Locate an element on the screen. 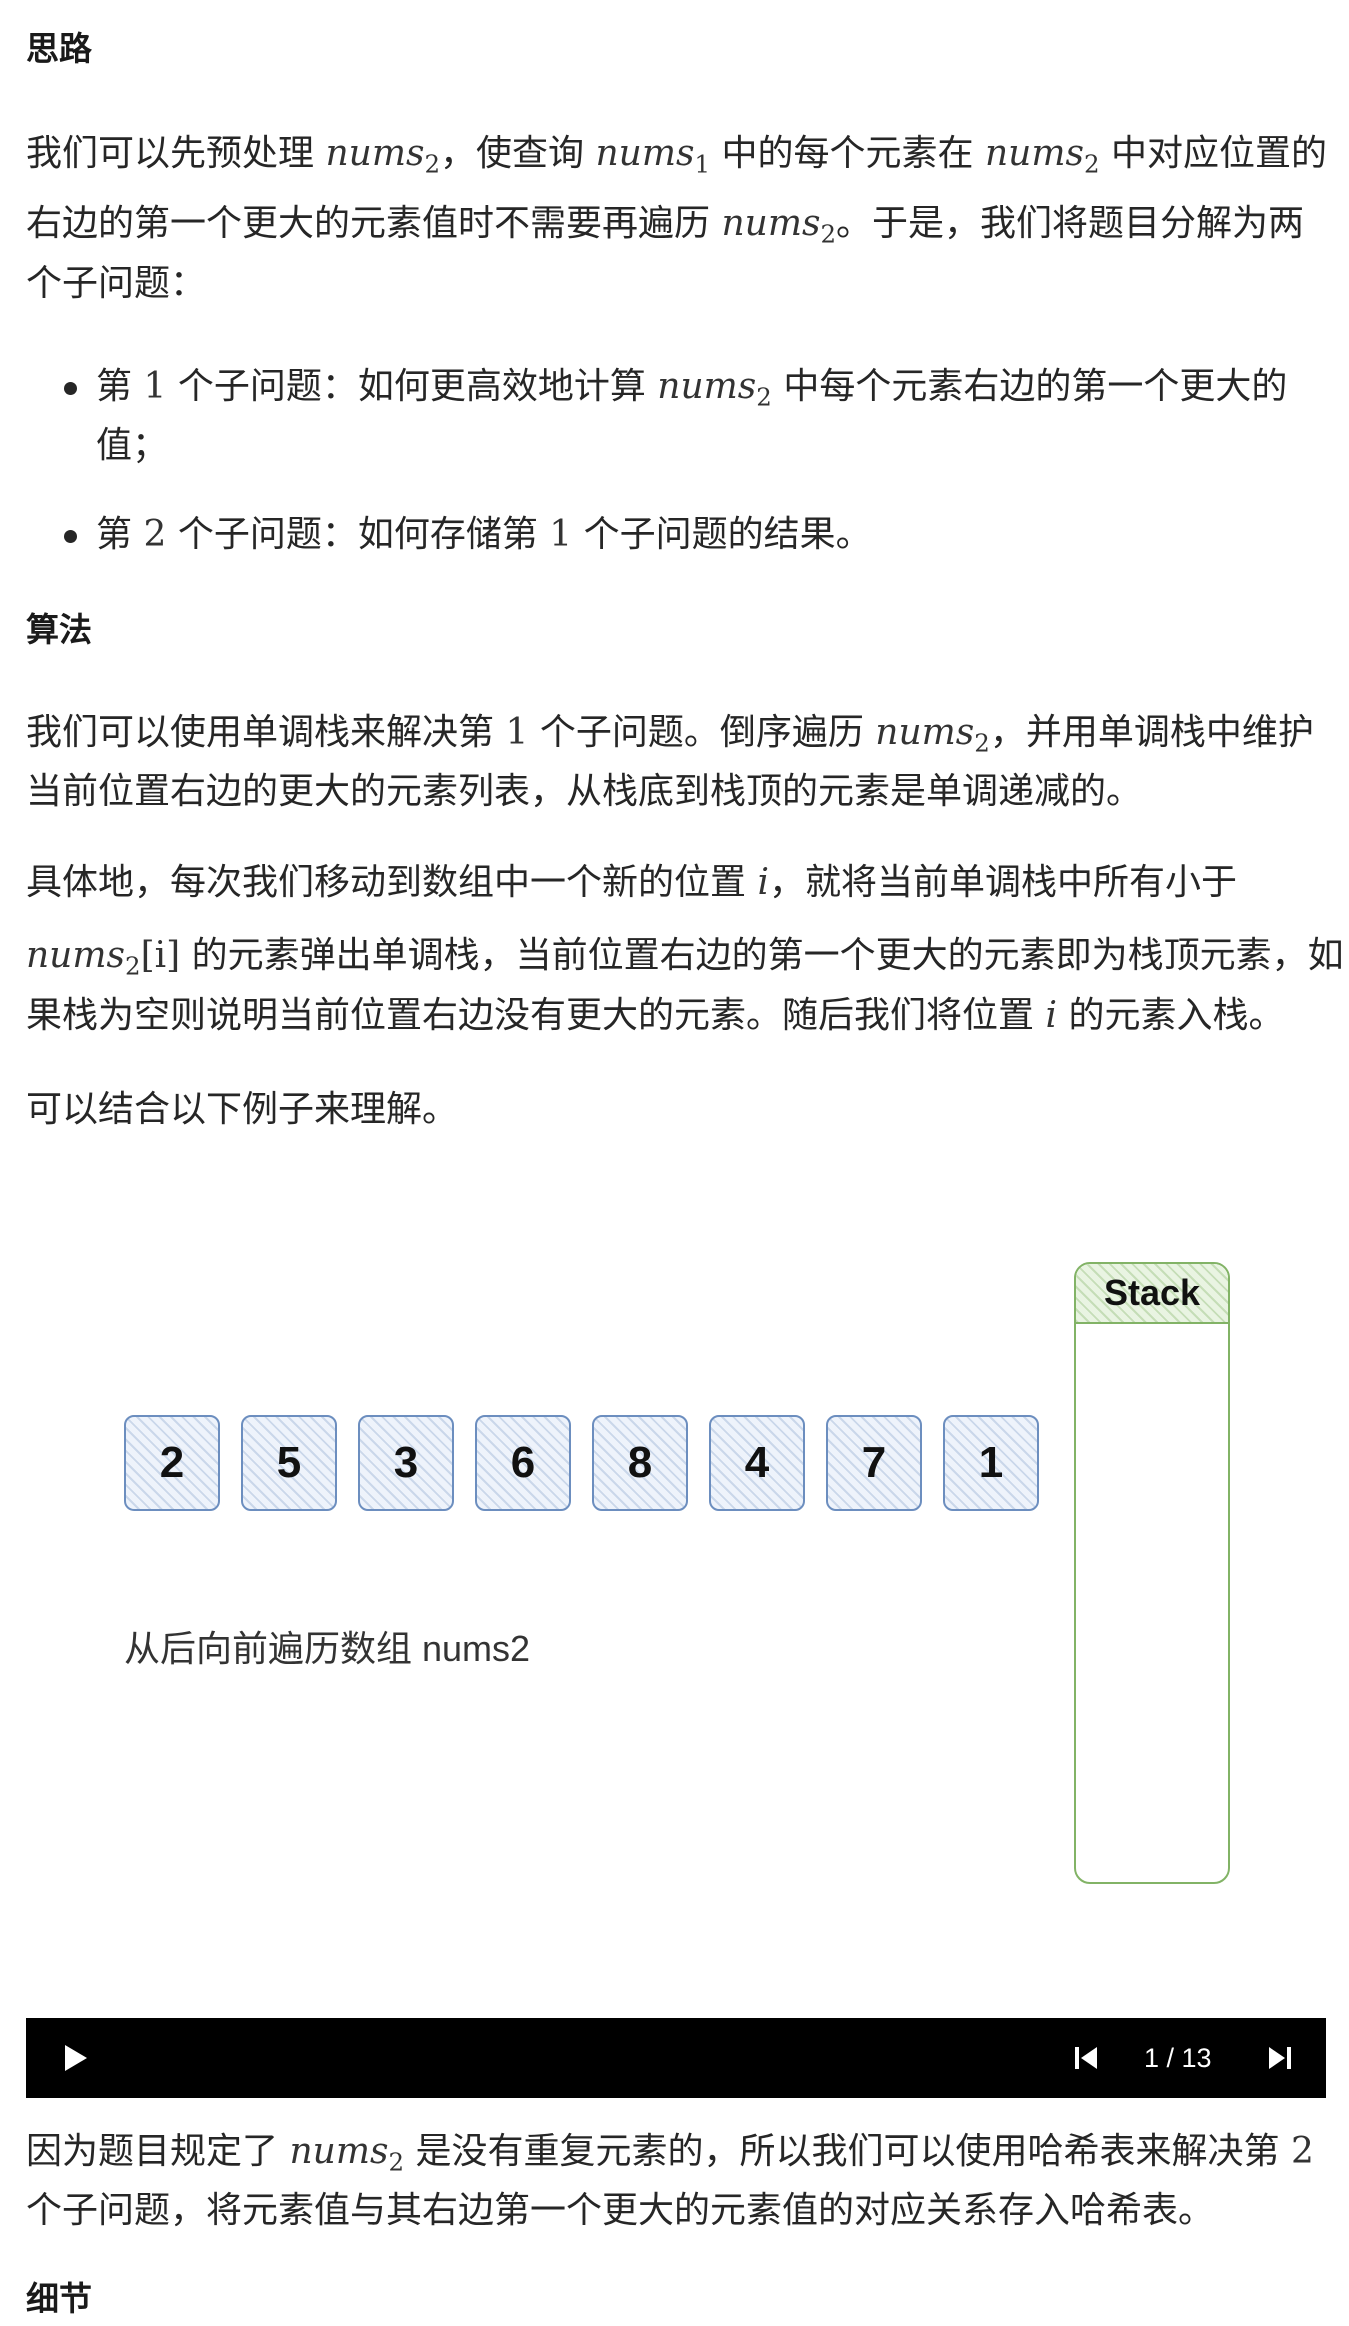 This screenshot has width=1349, height=2326. algorithm-paragraph-3: 可以结合以下例子来理解。 is located at coordinates (242, 1109).